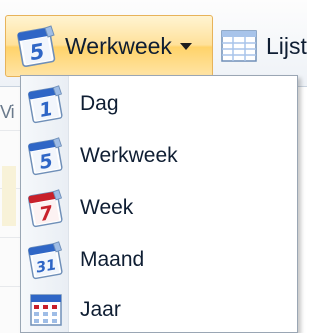 The image size is (320, 333). Describe the element at coordinates (239, 46) in the screenshot. I see `list-grid-icon` at that location.